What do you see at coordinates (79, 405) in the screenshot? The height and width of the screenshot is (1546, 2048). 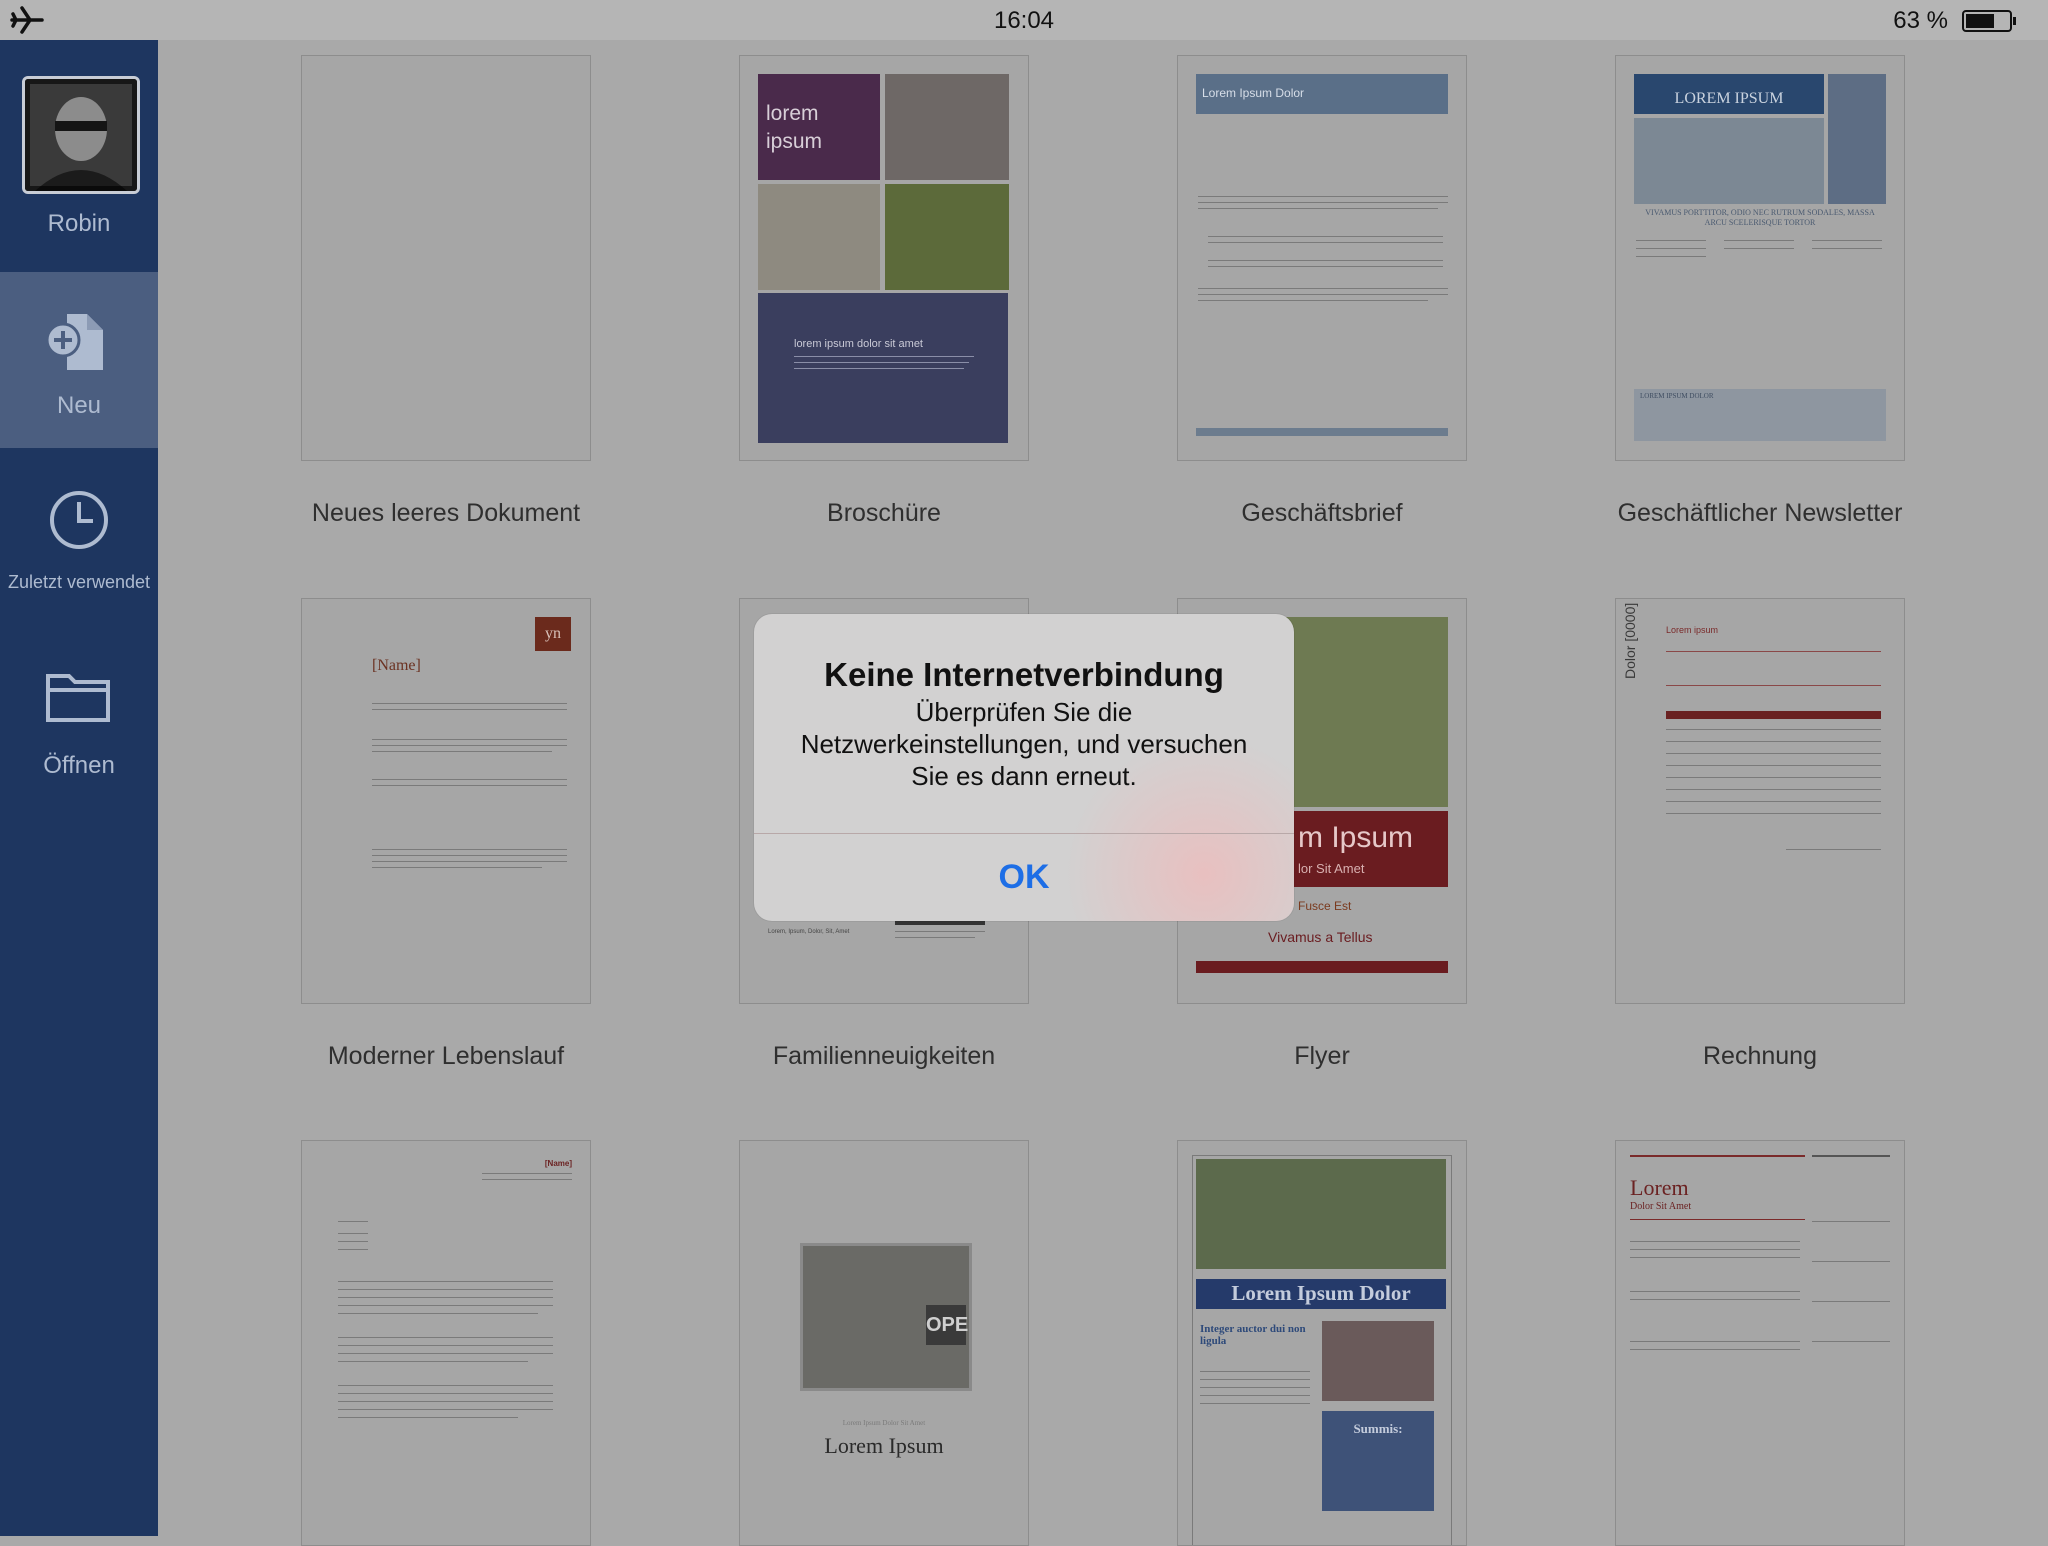 I see `sidebar-item-label: Neu` at bounding box center [79, 405].